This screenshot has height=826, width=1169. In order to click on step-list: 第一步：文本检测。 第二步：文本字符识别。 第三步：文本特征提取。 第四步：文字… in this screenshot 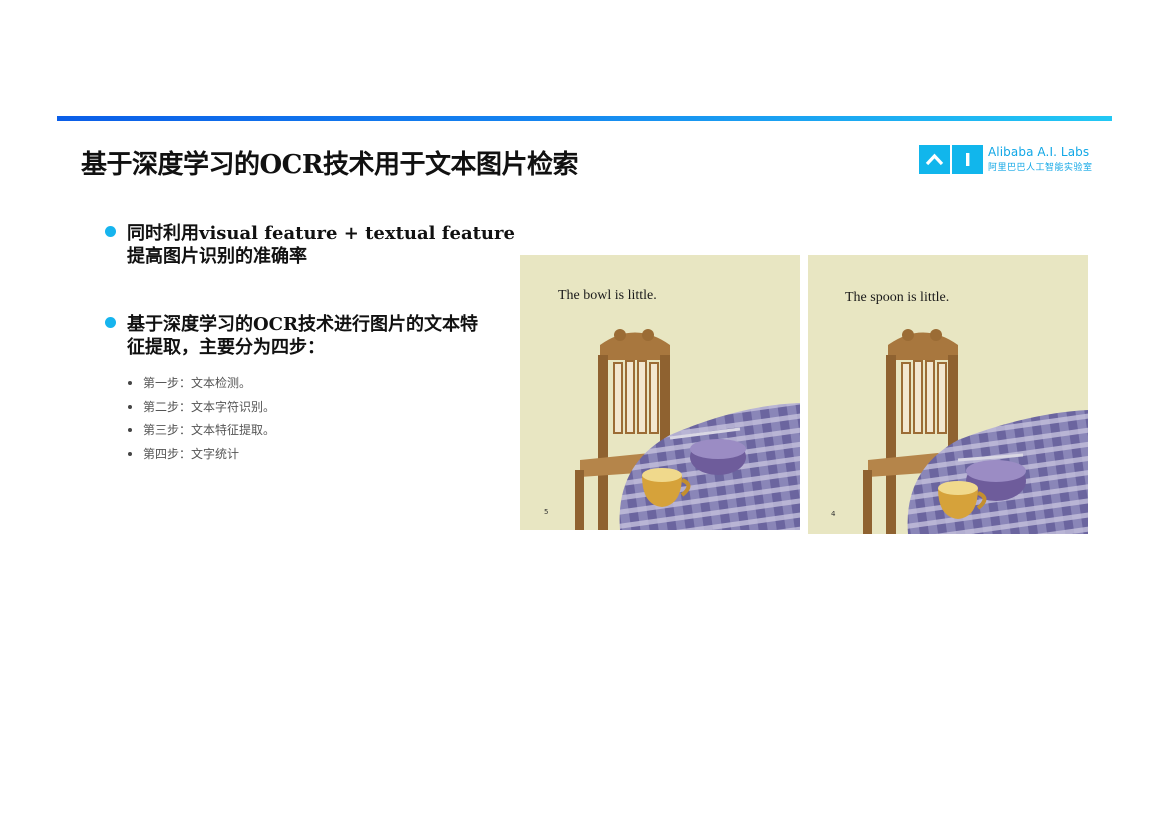, I will do `click(201, 420)`.